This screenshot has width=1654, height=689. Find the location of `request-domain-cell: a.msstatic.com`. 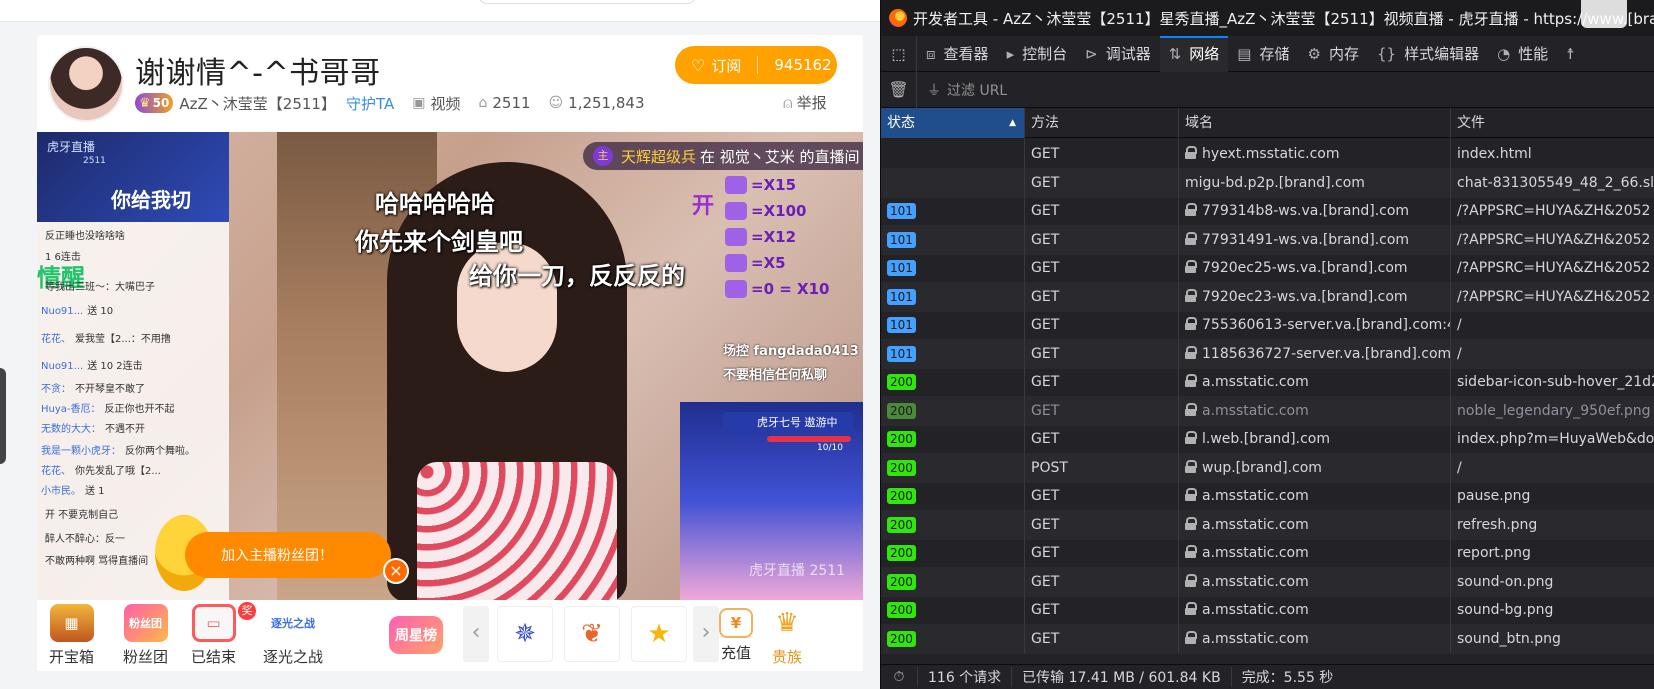

request-domain-cell: a.msstatic.com is located at coordinates (1315, 553).